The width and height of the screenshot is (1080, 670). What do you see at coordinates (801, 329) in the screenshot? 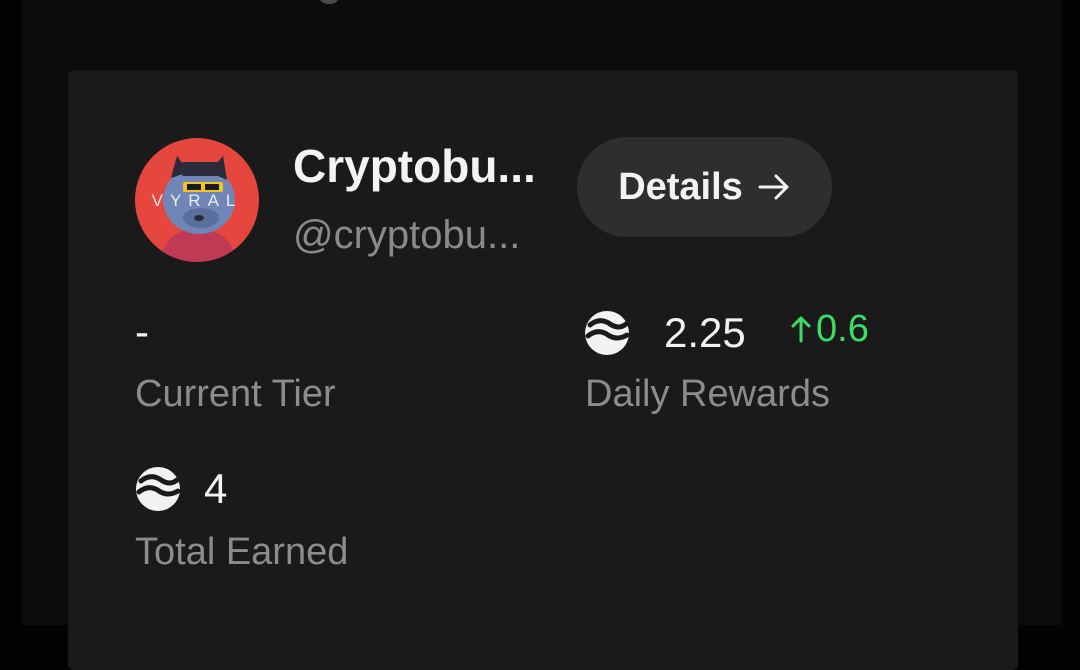
I see `arrow-up-icon` at bounding box center [801, 329].